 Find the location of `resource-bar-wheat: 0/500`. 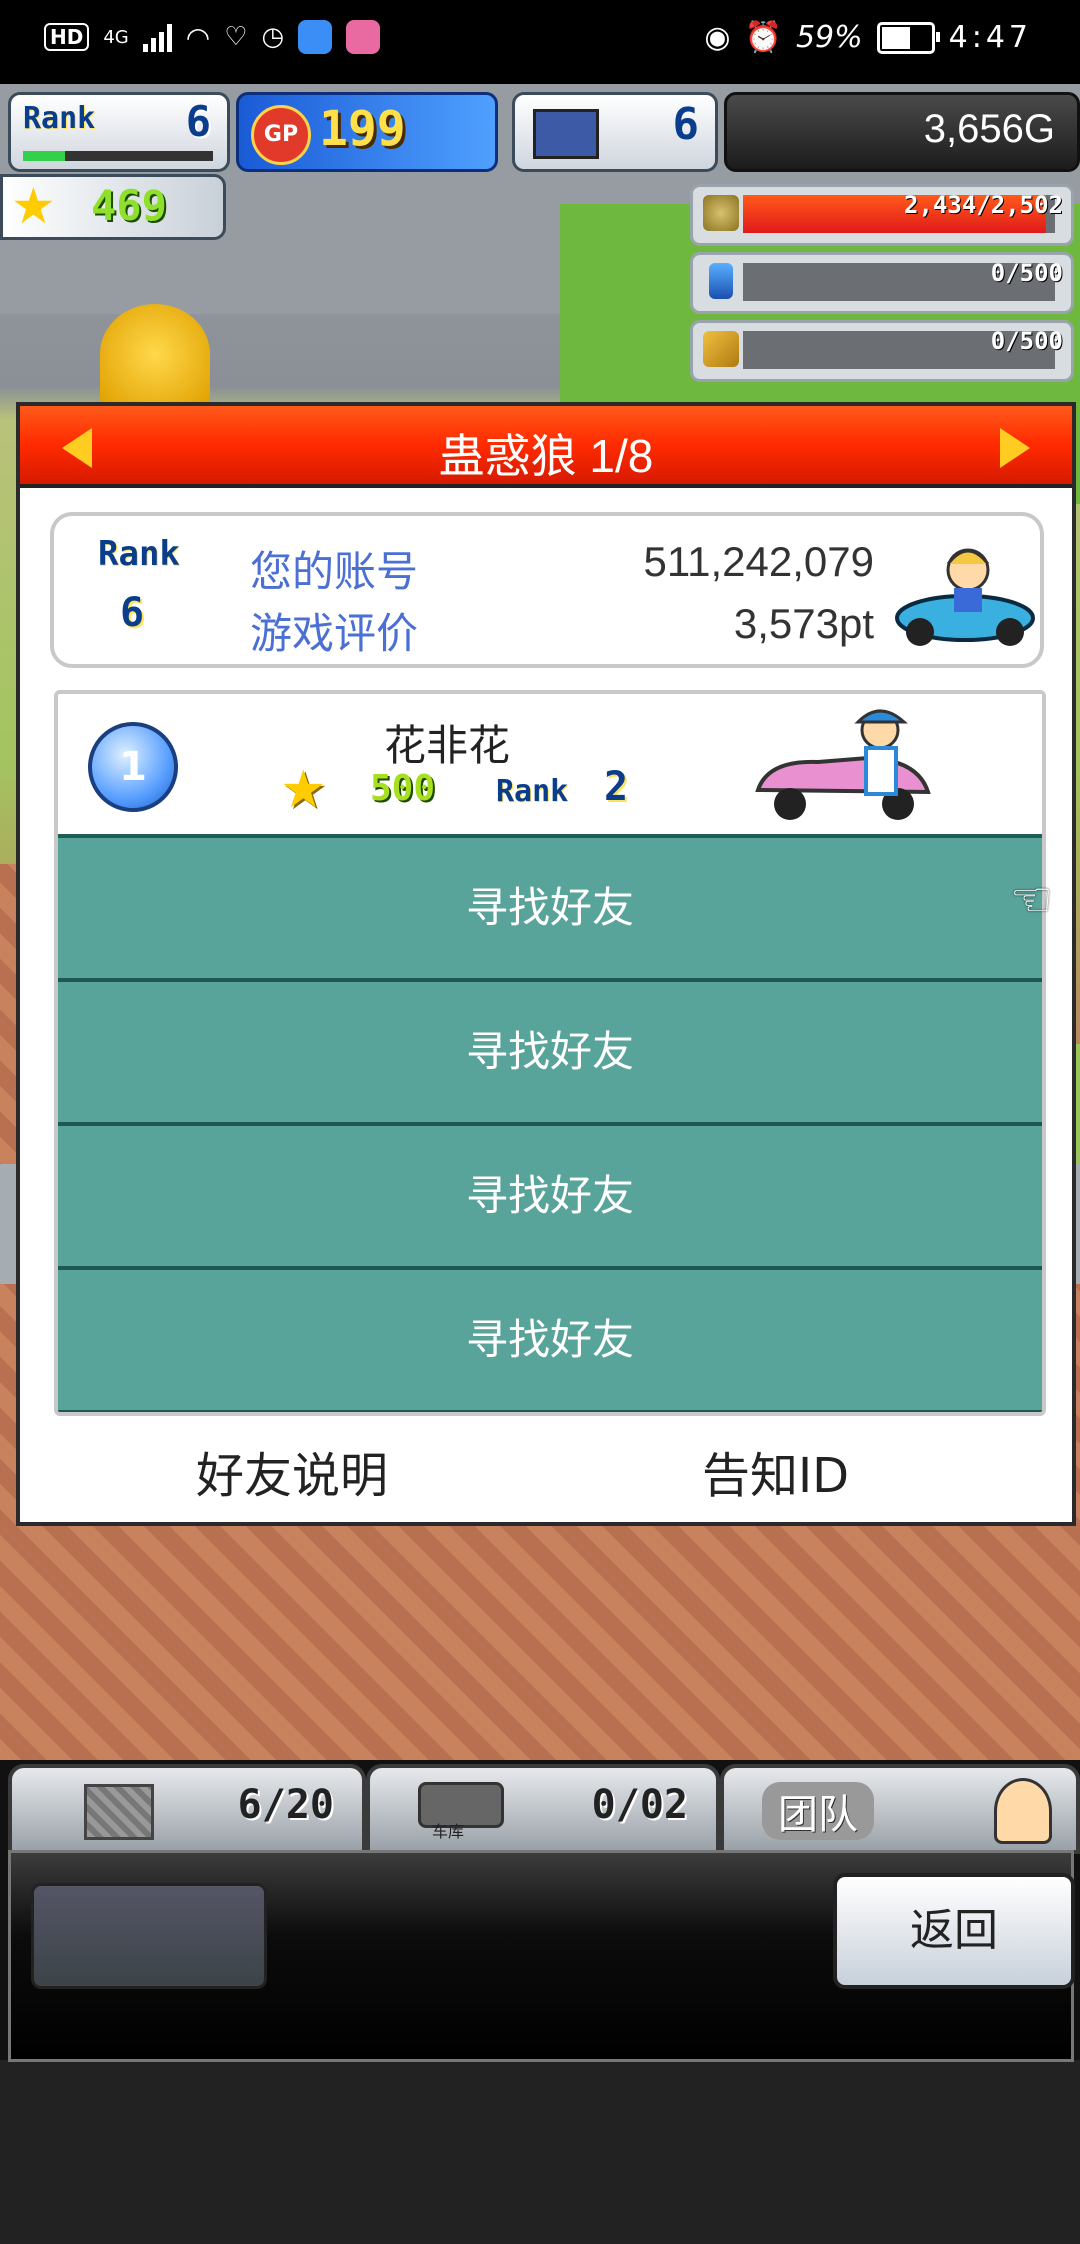

resource-bar-wheat: 0/500 is located at coordinates (882, 351).